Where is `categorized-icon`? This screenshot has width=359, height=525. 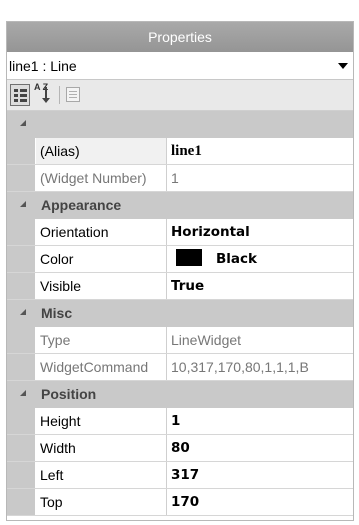
categorized-icon is located at coordinates (20, 95).